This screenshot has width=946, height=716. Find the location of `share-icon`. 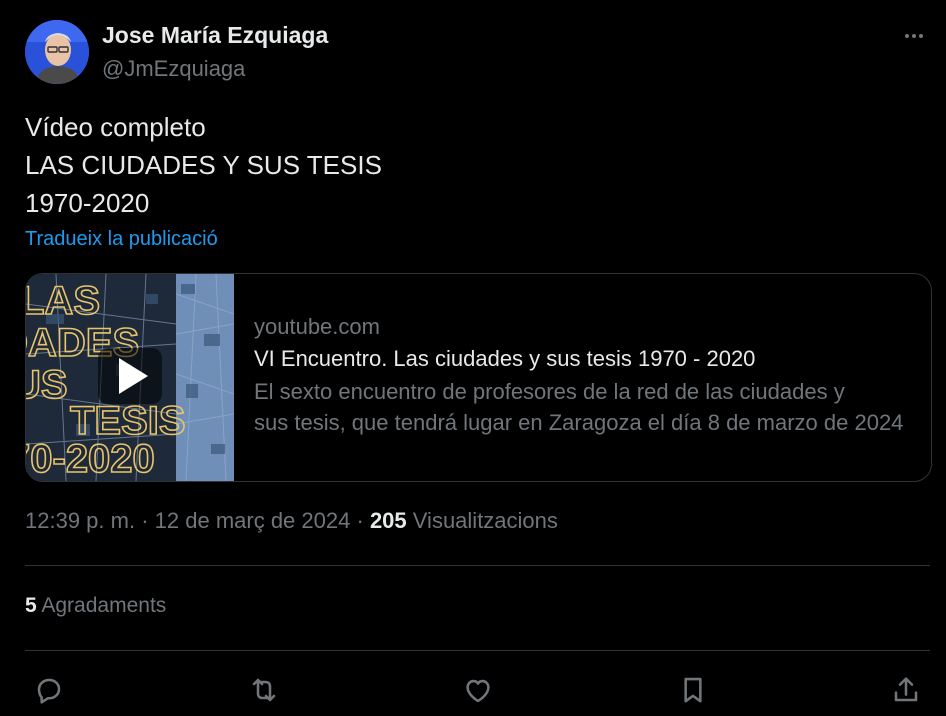

share-icon is located at coordinates (906, 690).